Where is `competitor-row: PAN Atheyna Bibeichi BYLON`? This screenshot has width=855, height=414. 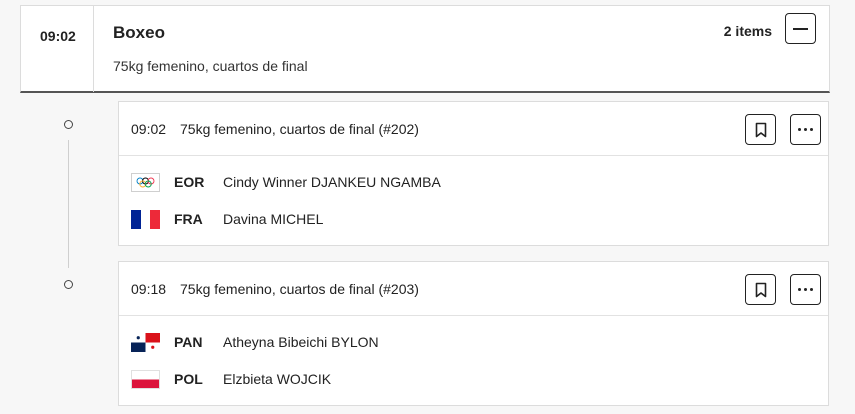
competitor-row: PAN Atheyna Bibeichi BYLON is located at coordinates (473, 343).